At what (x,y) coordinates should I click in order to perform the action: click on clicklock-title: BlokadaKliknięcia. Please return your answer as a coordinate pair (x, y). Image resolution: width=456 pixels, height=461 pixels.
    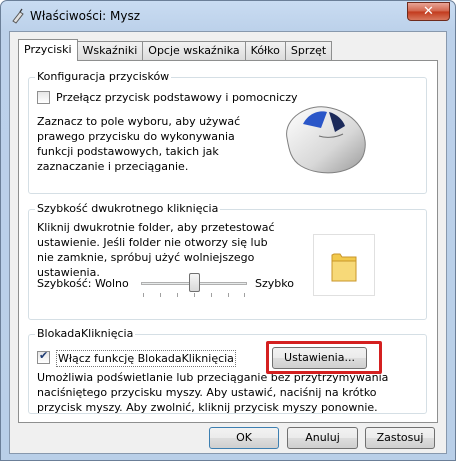
    Looking at the image, I should click on (85, 333).